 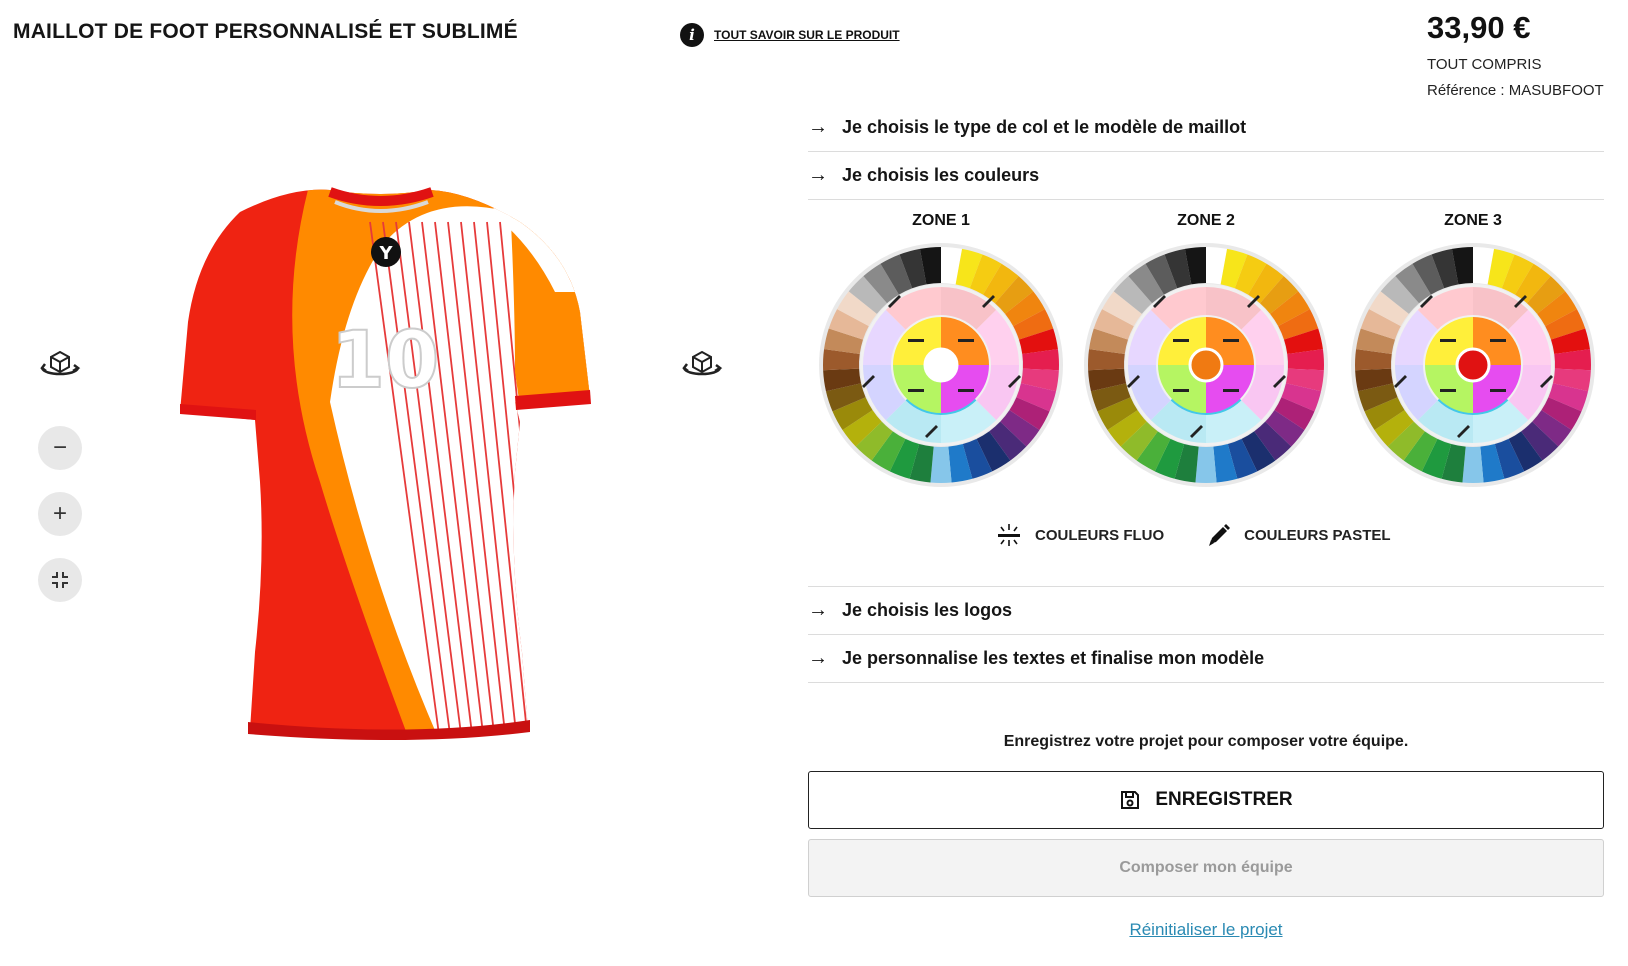 I want to click on zone-1: ZONE 1, so click(x=941, y=353).